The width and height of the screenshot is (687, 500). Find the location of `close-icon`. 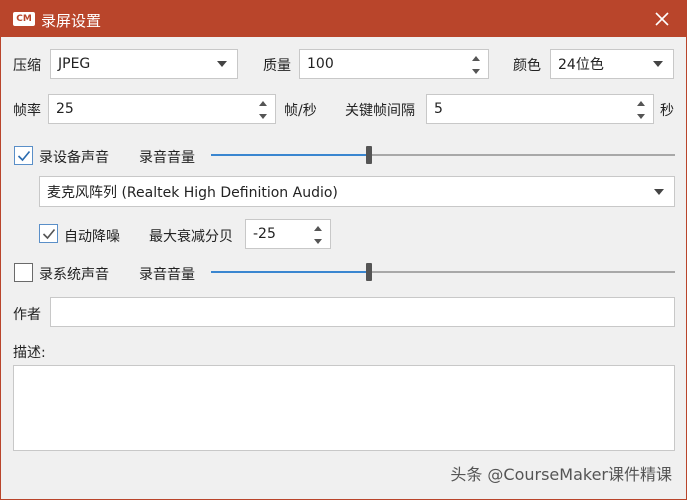

close-icon is located at coordinates (662, 19).